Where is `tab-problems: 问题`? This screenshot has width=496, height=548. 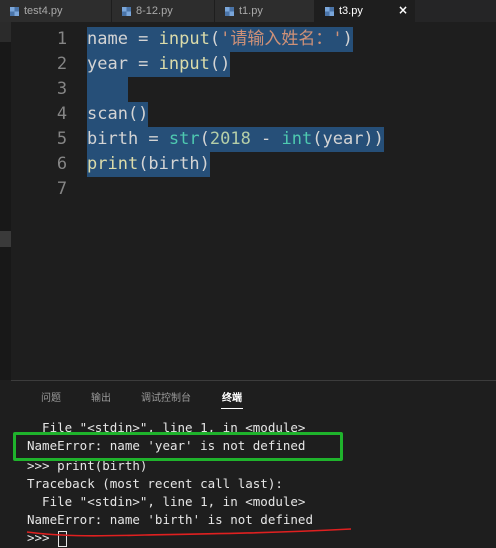
tab-problems: 问题 is located at coordinates (51, 396).